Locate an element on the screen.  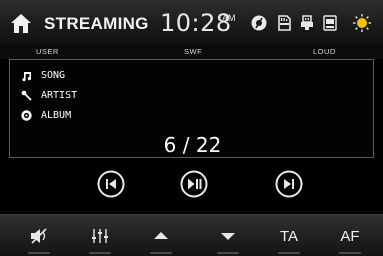
equalizer-icon is located at coordinates (100, 236).